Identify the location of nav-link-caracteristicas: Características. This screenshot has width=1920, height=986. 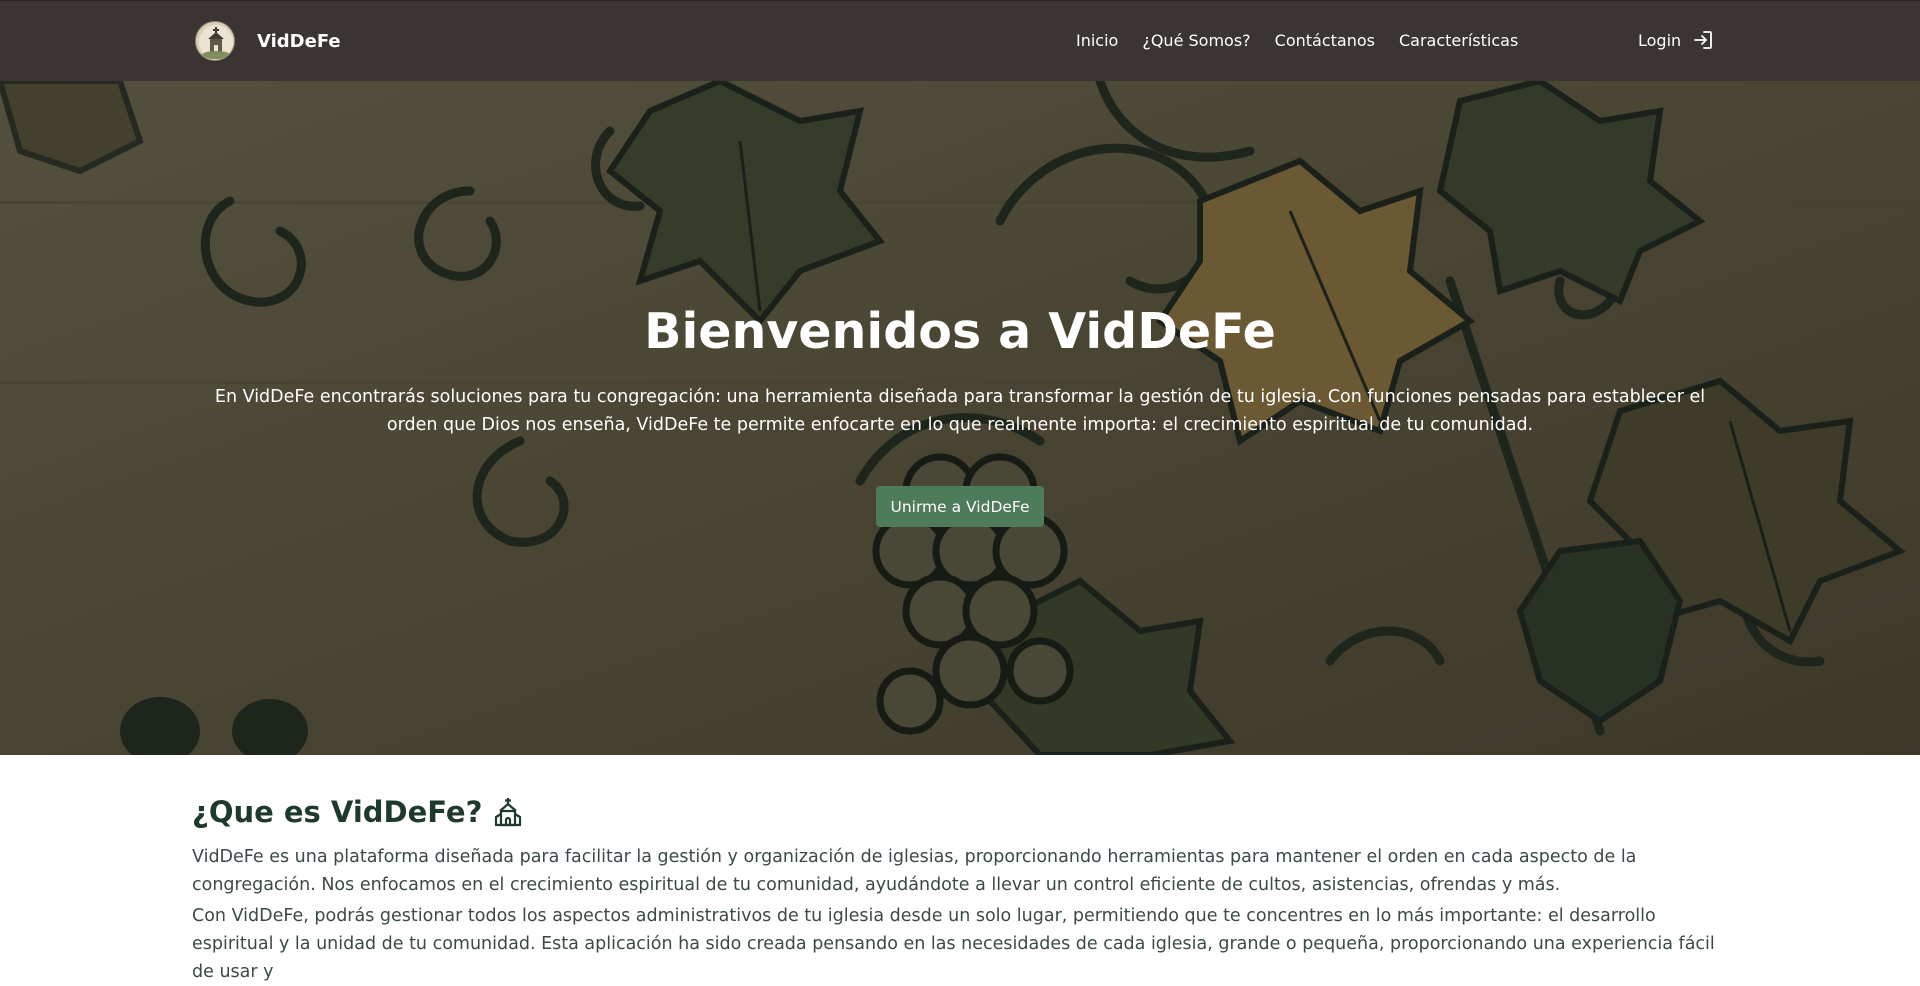
(1458, 40).